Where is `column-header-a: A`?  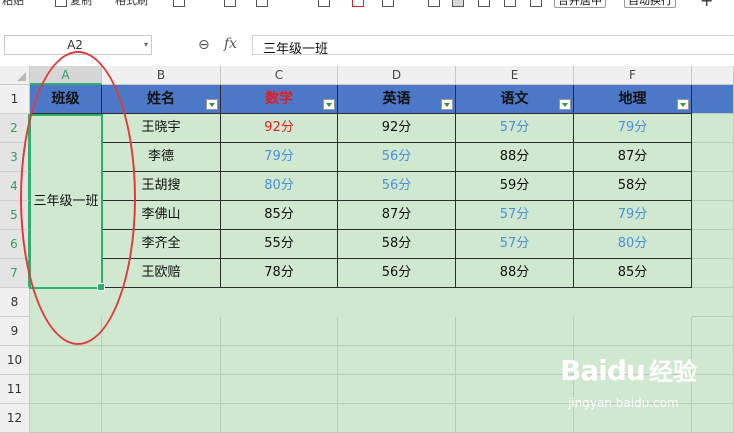 column-header-a: A is located at coordinates (66, 75).